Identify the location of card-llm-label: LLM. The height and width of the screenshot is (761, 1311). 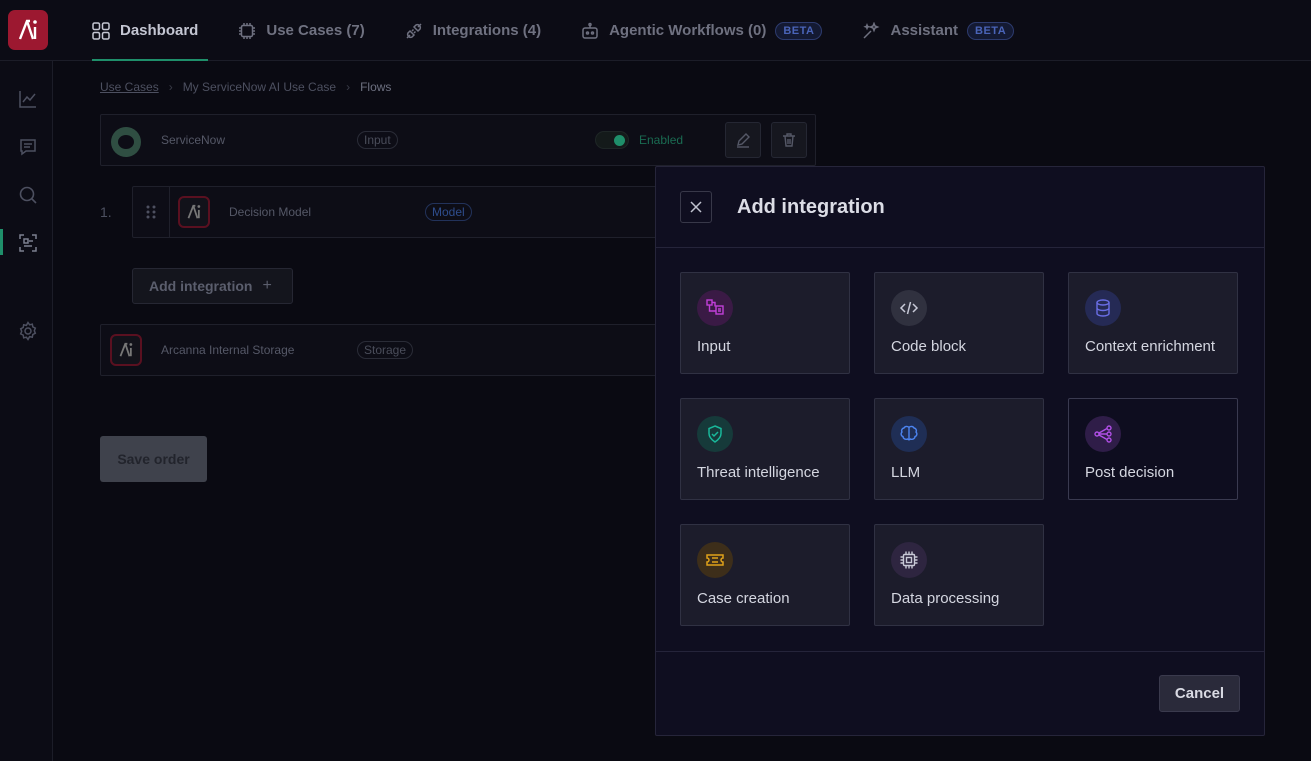
(906, 472).